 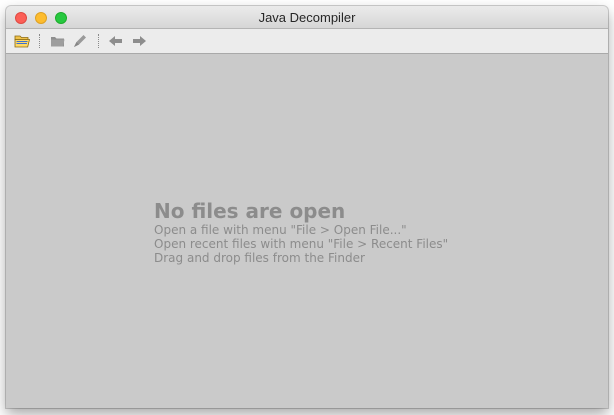 I want to click on hint-drag-drop: Drag and drop files from the Finder, so click(x=259, y=258).